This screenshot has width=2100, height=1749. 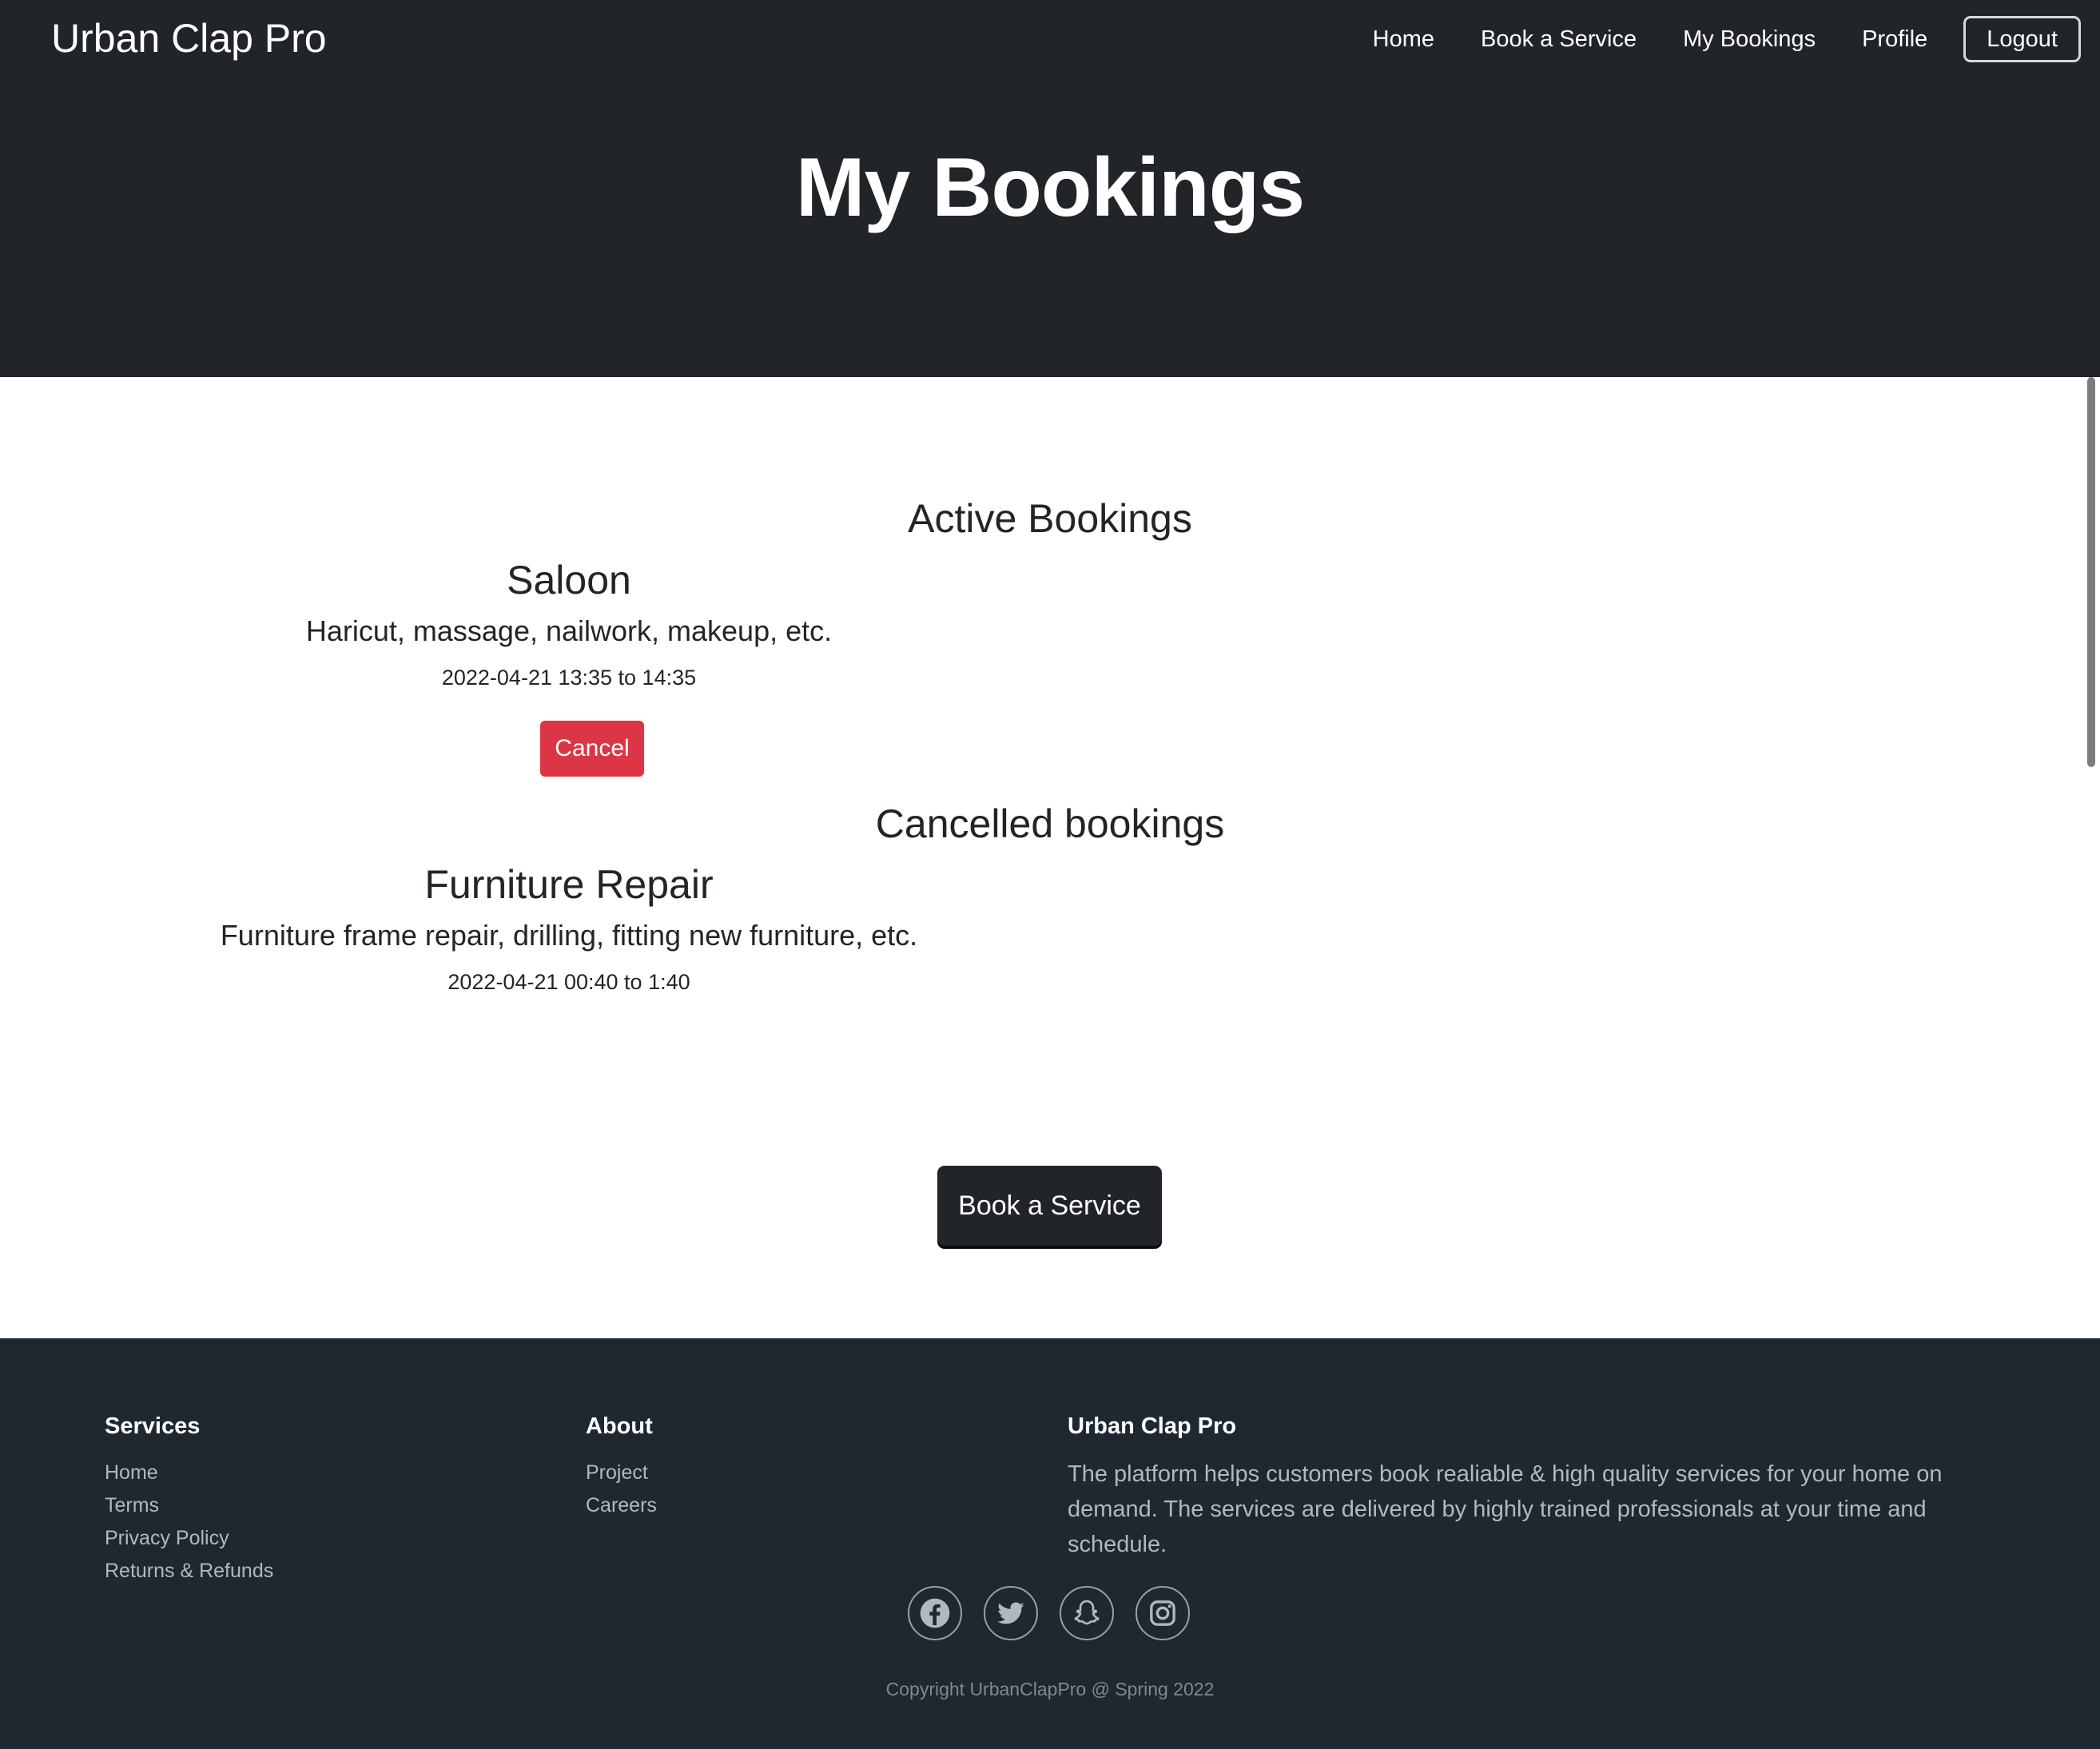 What do you see at coordinates (2091, 572) in the screenshot?
I see `scrollbar-thumb` at bounding box center [2091, 572].